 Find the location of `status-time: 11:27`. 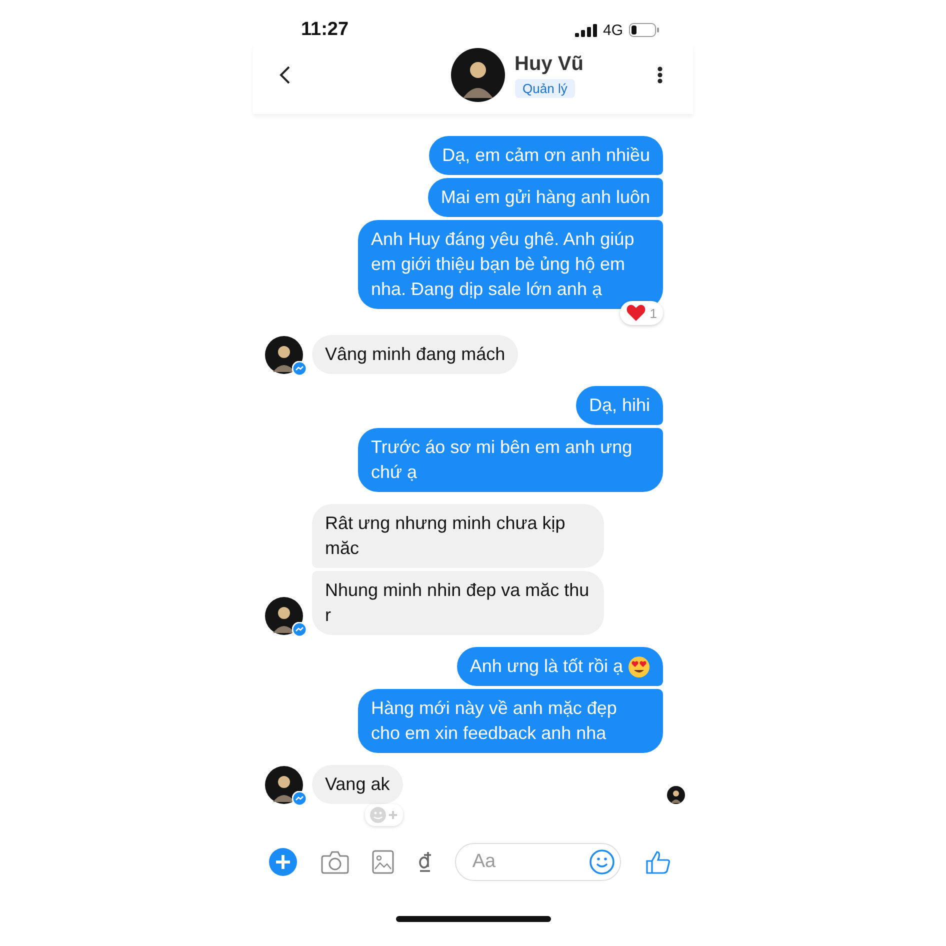

status-time: 11:27 is located at coordinates (325, 30).